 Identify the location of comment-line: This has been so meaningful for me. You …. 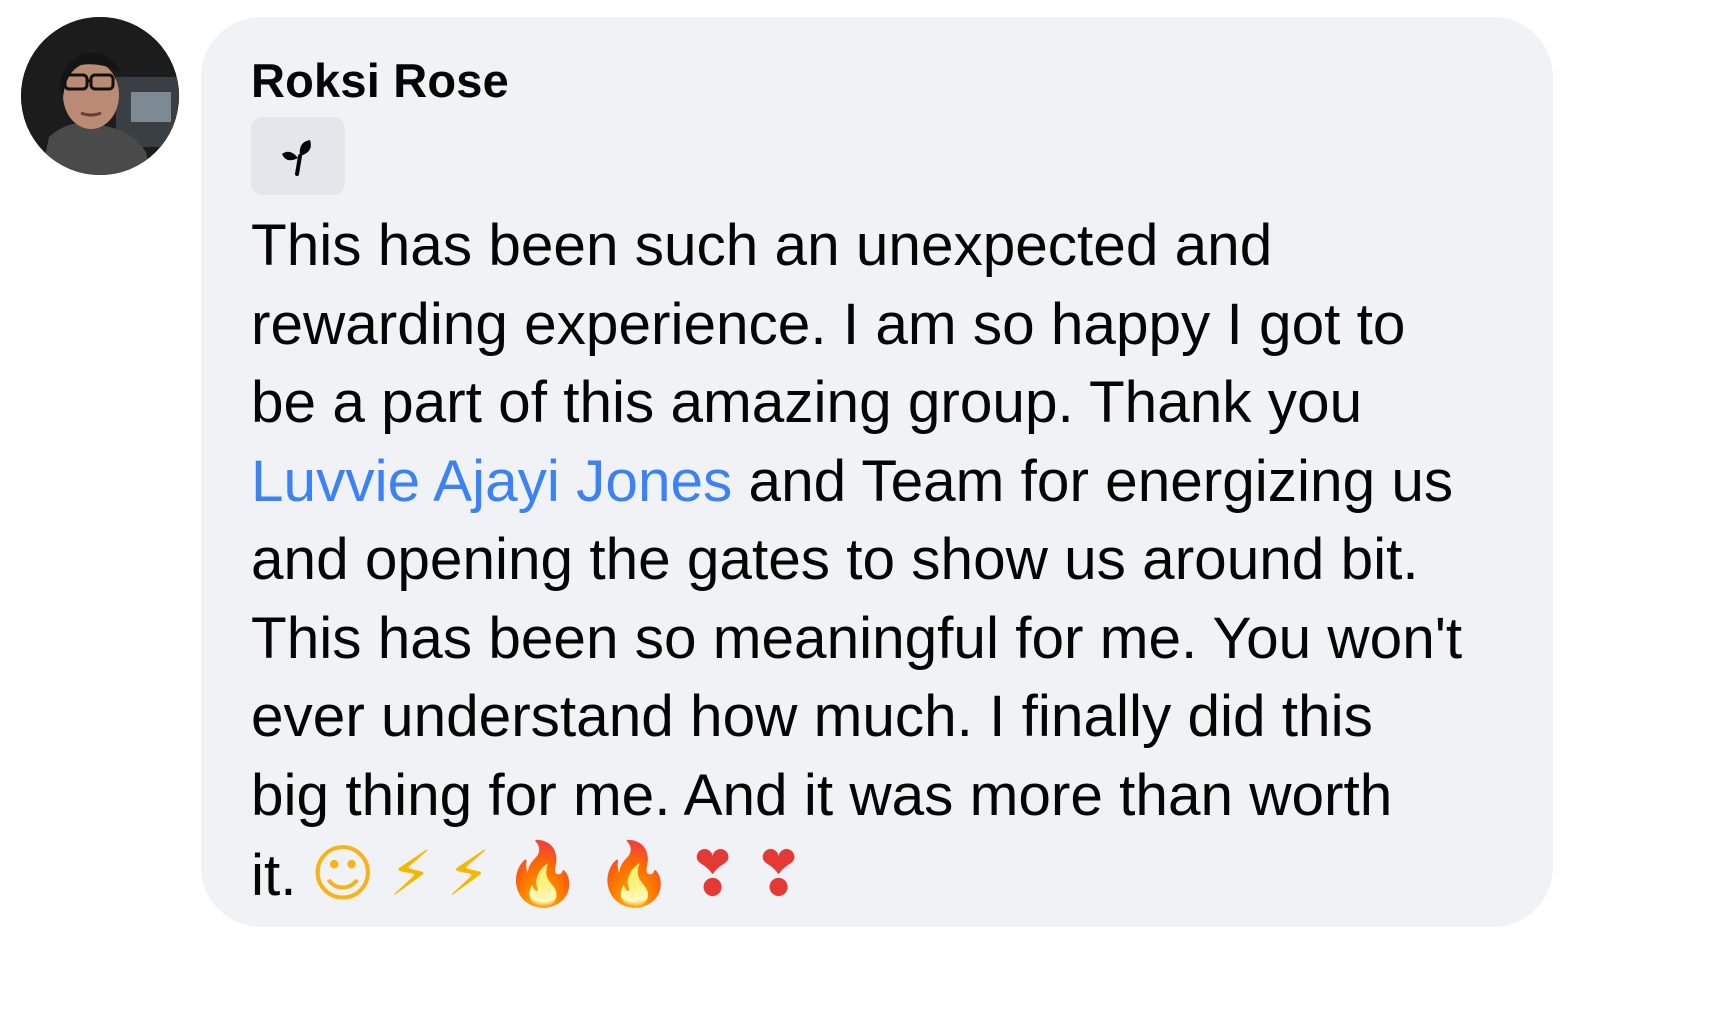
(857, 638).